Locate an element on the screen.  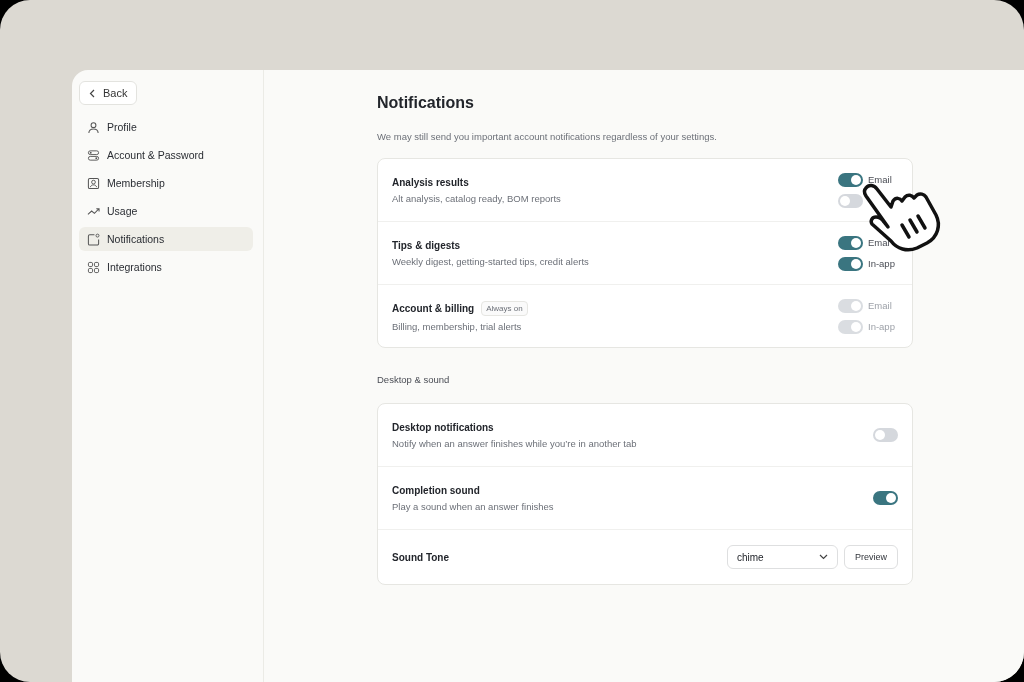
back-button: Back is located at coordinates (108, 93).